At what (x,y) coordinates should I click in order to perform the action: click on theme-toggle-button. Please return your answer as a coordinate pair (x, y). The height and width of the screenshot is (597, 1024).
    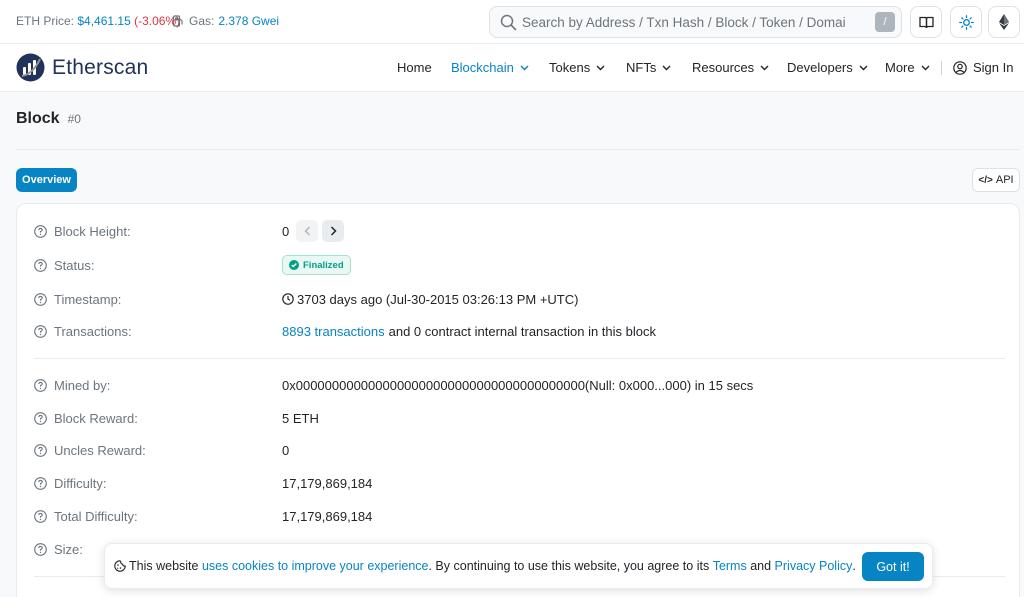
    Looking at the image, I should click on (966, 22).